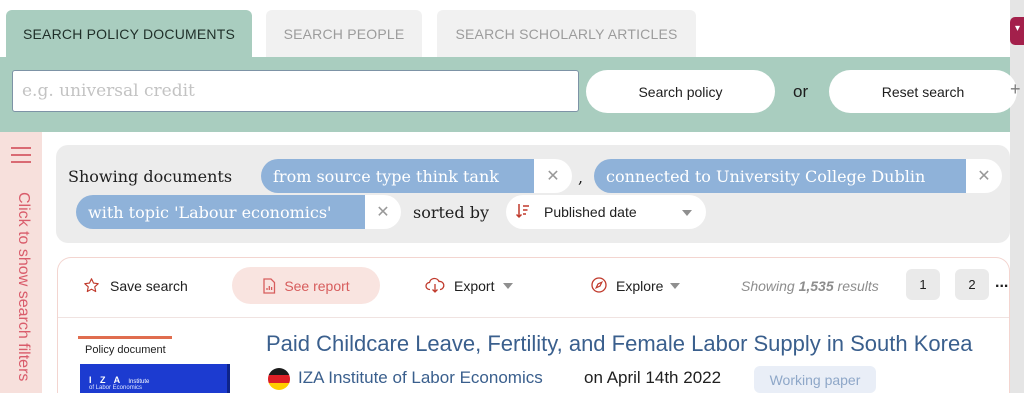 The width and height of the screenshot is (1024, 393). I want to click on page-2-button: 2, so click(972, 284).